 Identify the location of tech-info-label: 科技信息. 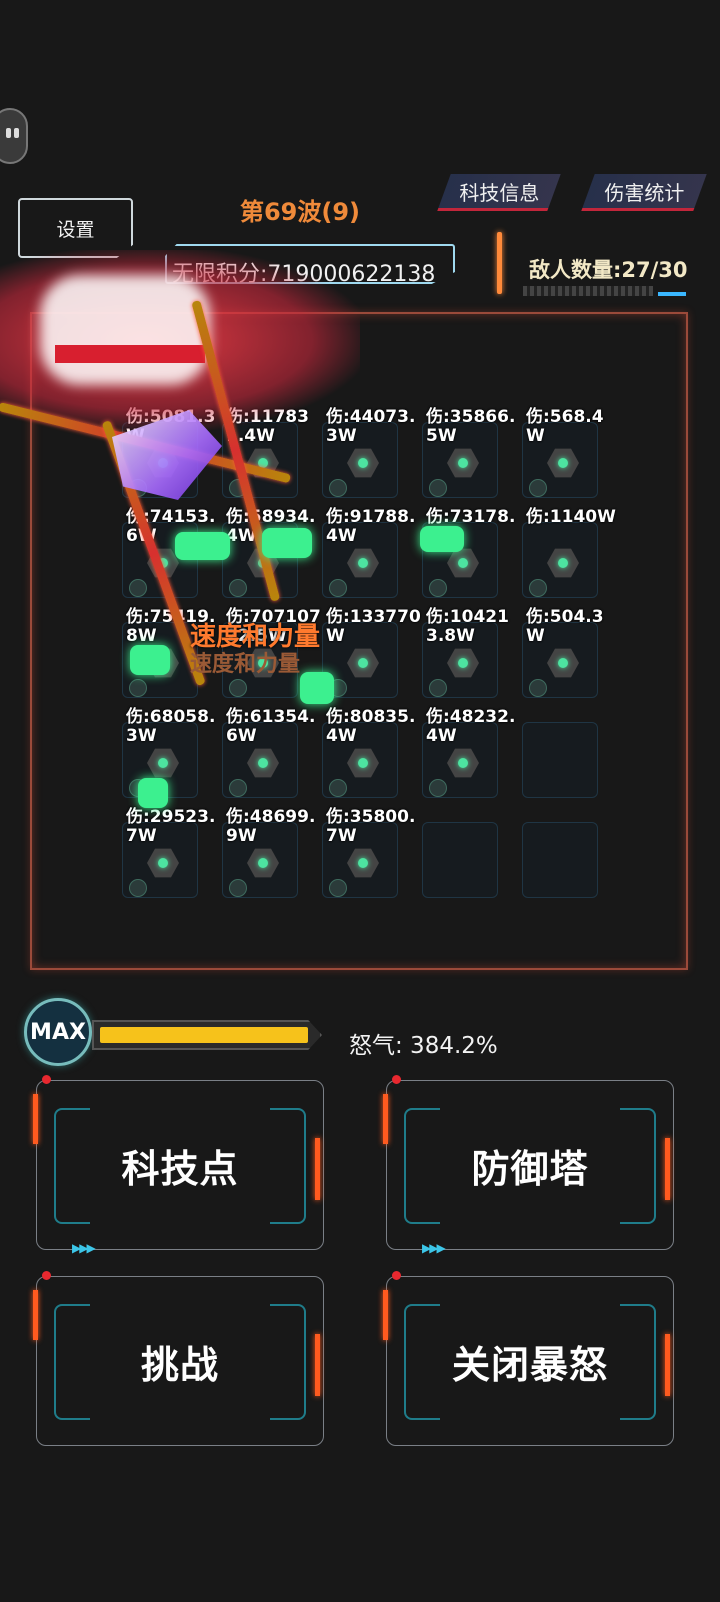
(499, 192).